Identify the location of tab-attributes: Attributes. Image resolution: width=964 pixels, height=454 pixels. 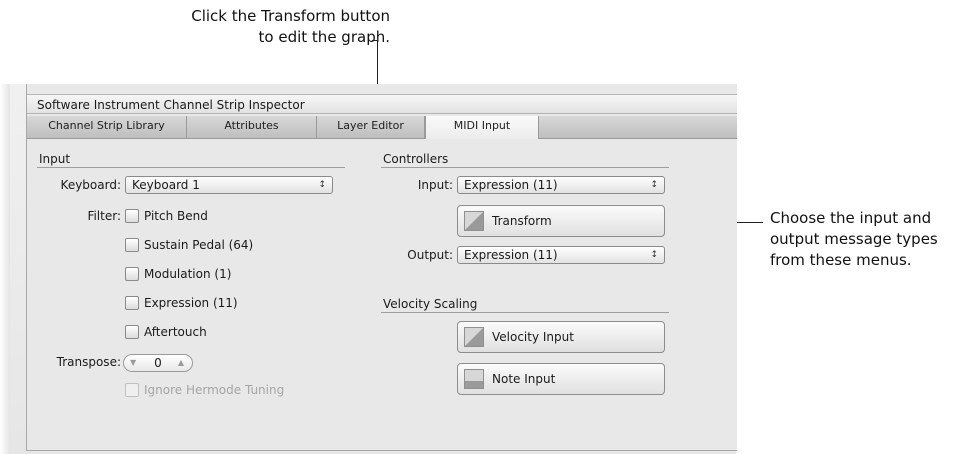
(252, 127).